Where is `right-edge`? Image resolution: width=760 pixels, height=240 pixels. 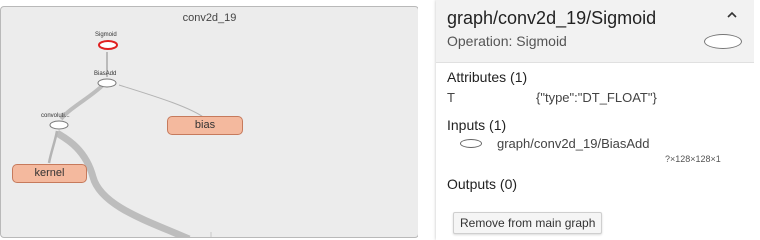
right-edge is located at coordinates (757, 120).